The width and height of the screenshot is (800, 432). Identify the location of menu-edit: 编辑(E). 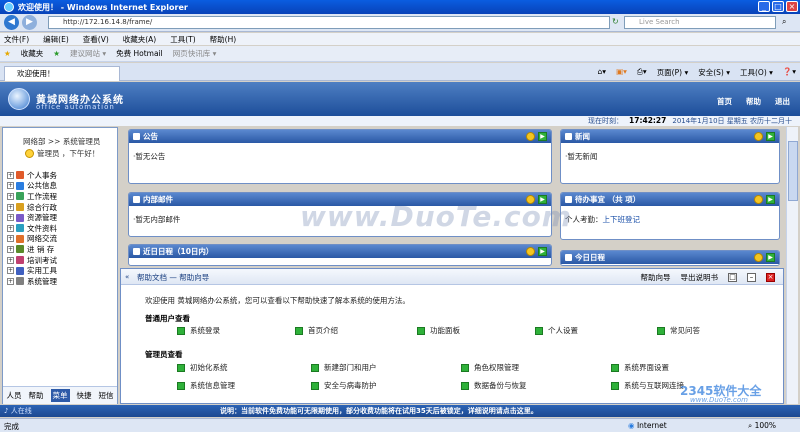
(56, 39).